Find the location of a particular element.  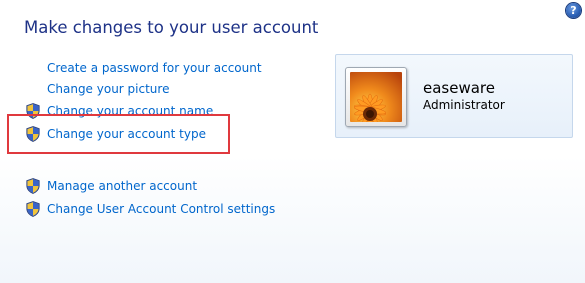

page-title: Make changes to your user account is located at coordinates (171, 27).